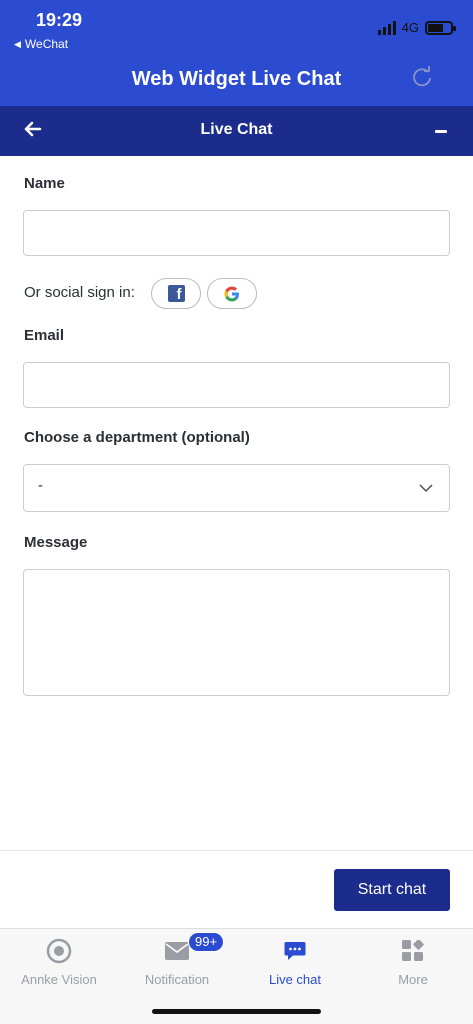 The width and height of the screenshot is (473, 1024). I want to click on annke-vision-icon, so click(59, 951).